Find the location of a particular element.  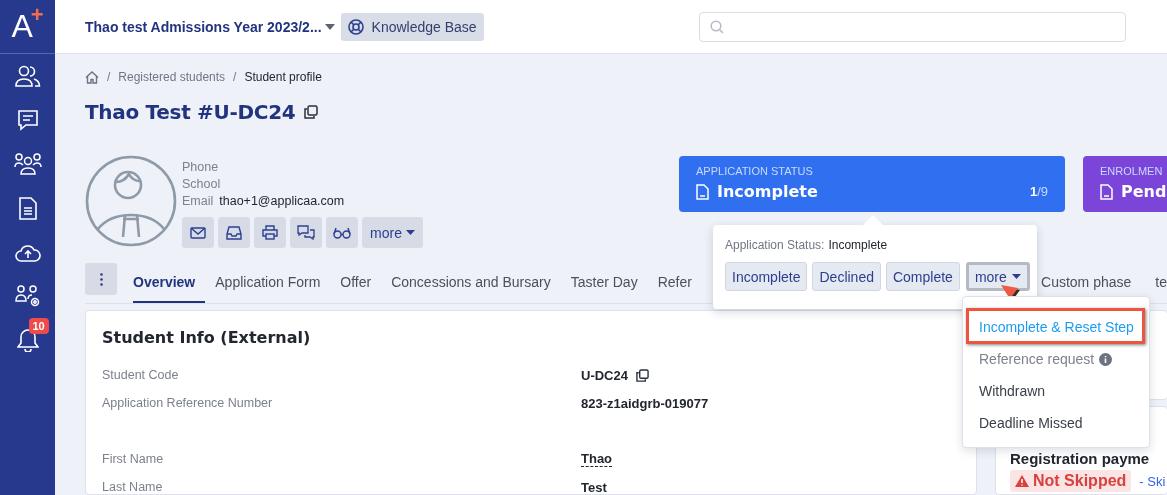

breadcrumb-link: Registered students is located at coordinates (172, 77).